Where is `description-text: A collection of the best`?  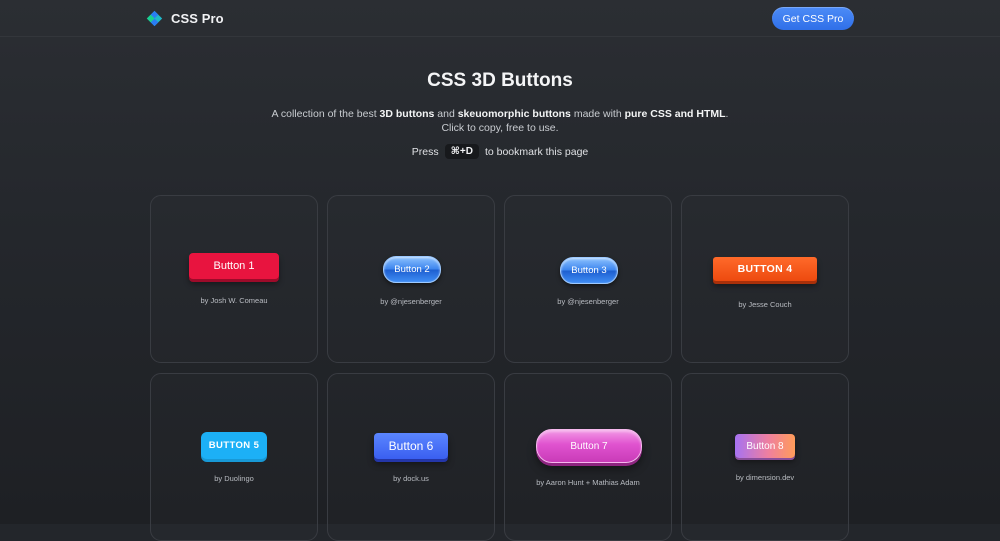 description-text: A collection of the best is located at coordinates (325, 114).